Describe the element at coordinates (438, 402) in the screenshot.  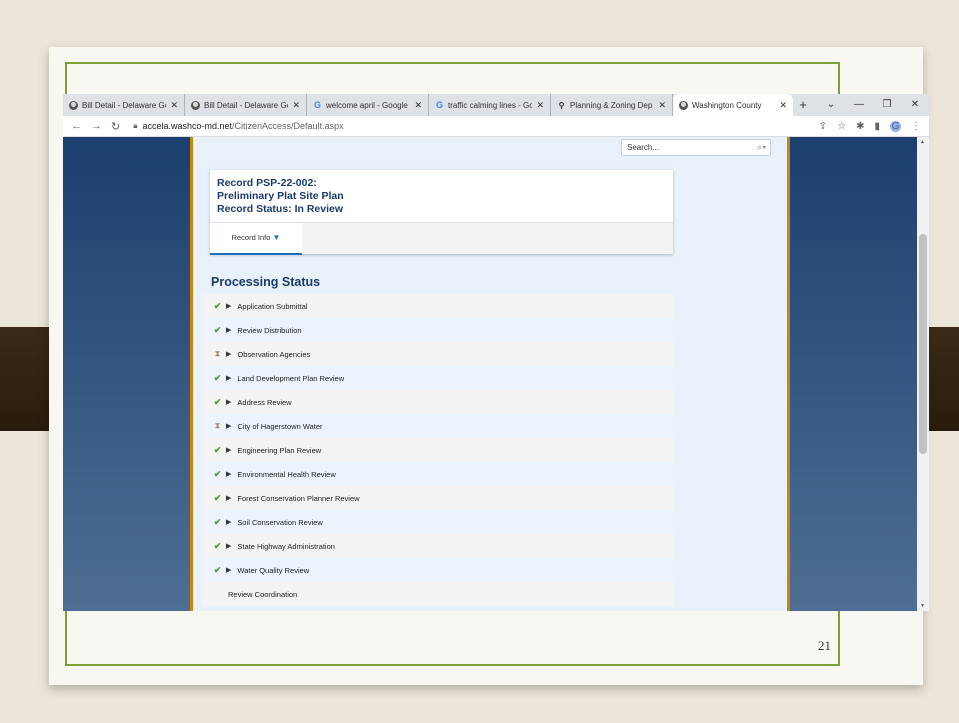
I see `processing-item: ✔ ▶ Address Review` at that location.